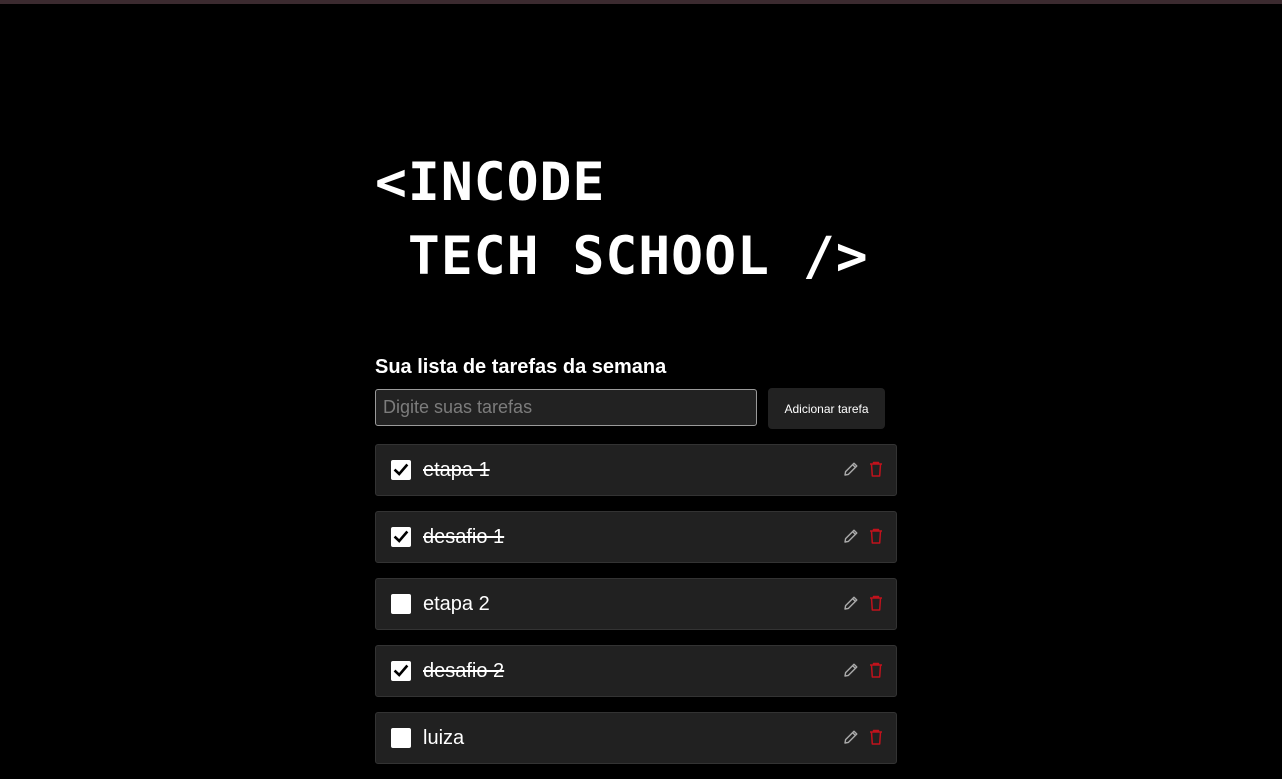 The width and height of the screenshot is (1282, 779). I want to click on add-task-button: Adicionar tarefa, so click(826, 408).